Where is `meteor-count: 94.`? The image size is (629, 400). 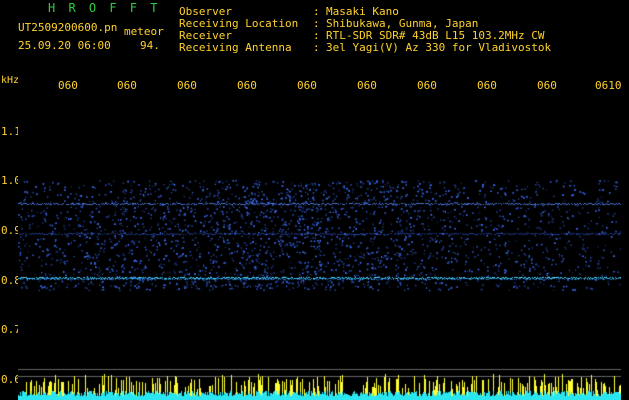
meteor-count: 94. is located at coordinates (150, 45).